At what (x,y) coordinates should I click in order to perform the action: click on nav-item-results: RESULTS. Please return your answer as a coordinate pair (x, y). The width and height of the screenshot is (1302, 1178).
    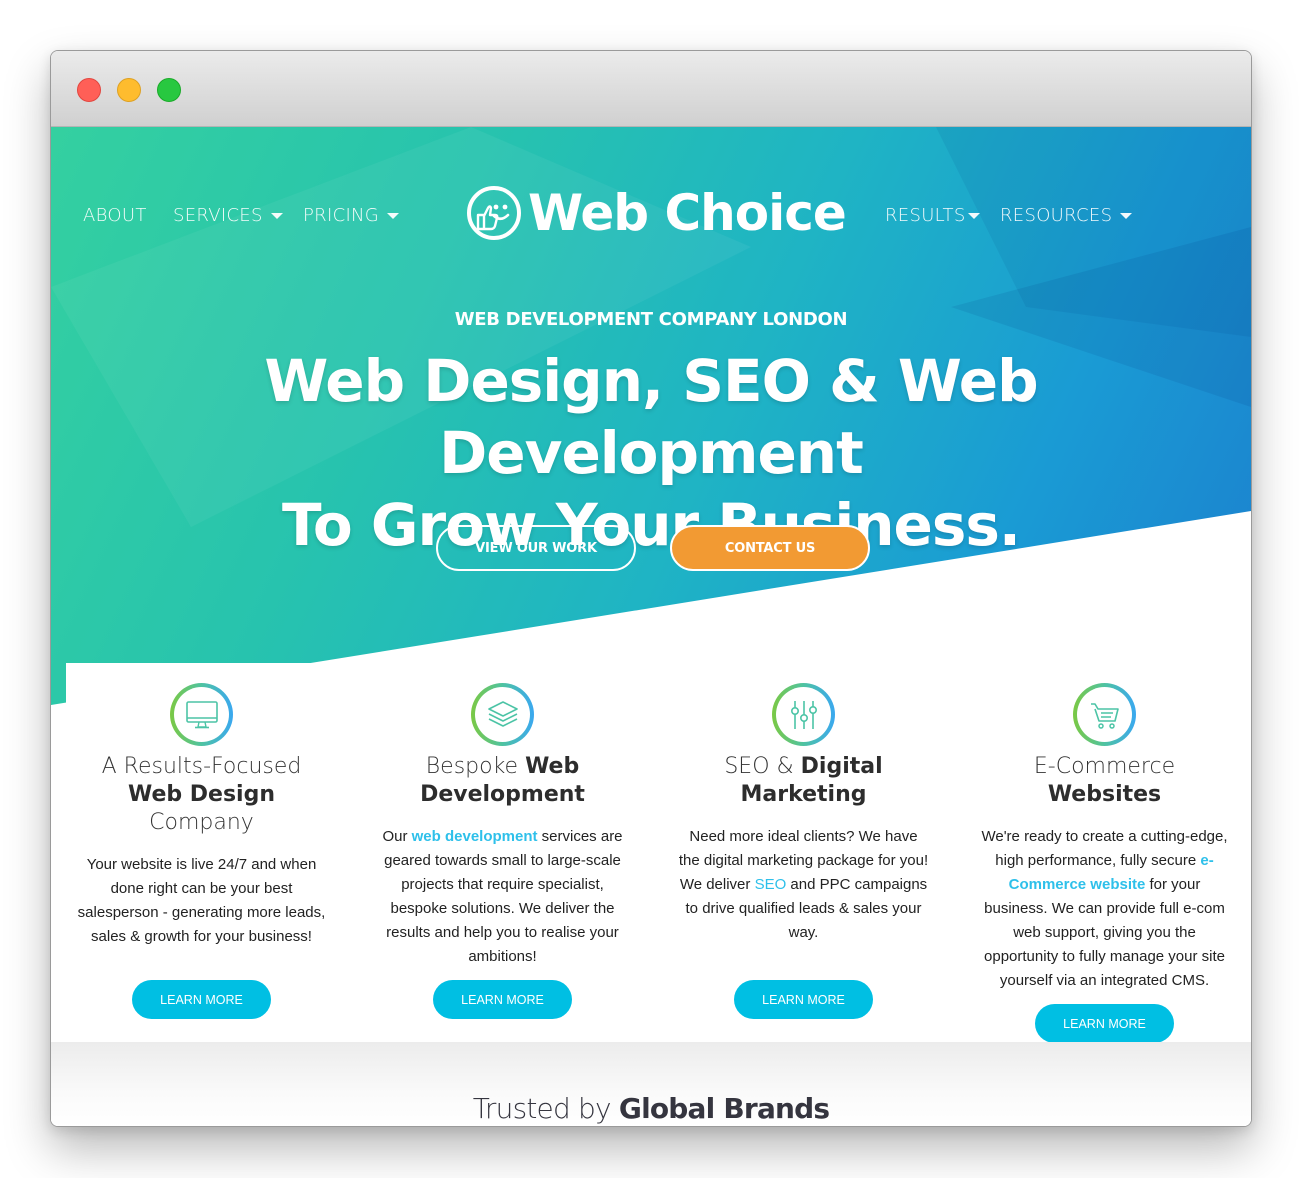
    Looking at the image, I should click on (932, 215).